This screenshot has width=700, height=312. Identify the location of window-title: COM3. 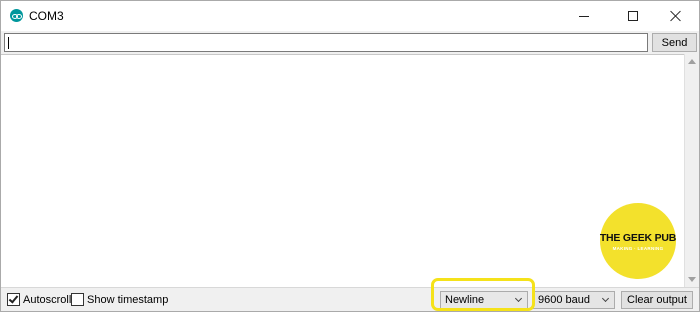
(46, 16).